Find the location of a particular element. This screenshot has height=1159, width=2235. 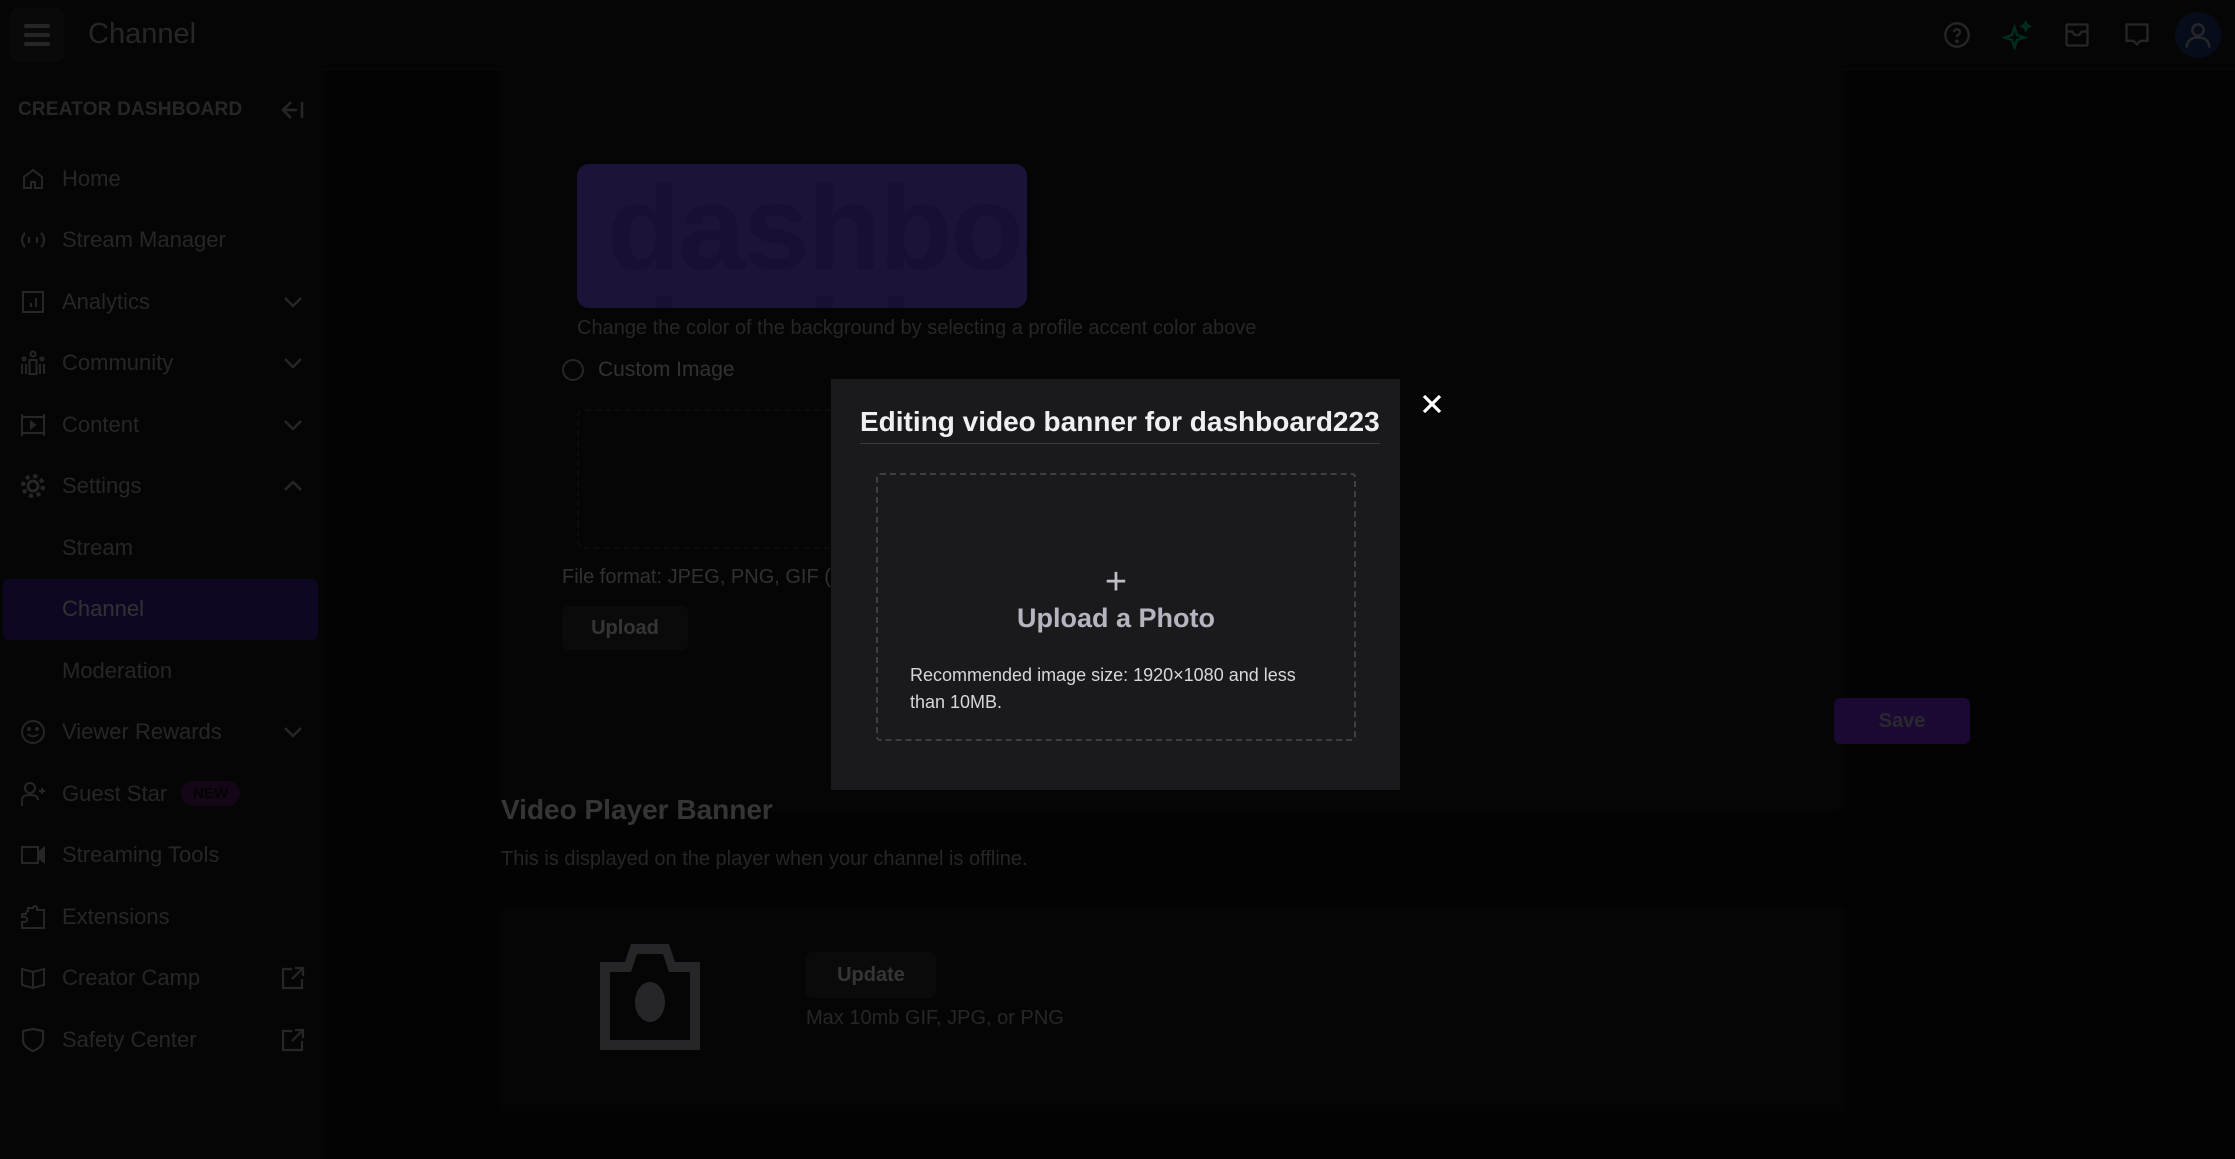

close-icon is located at coordinates (1432, 404).